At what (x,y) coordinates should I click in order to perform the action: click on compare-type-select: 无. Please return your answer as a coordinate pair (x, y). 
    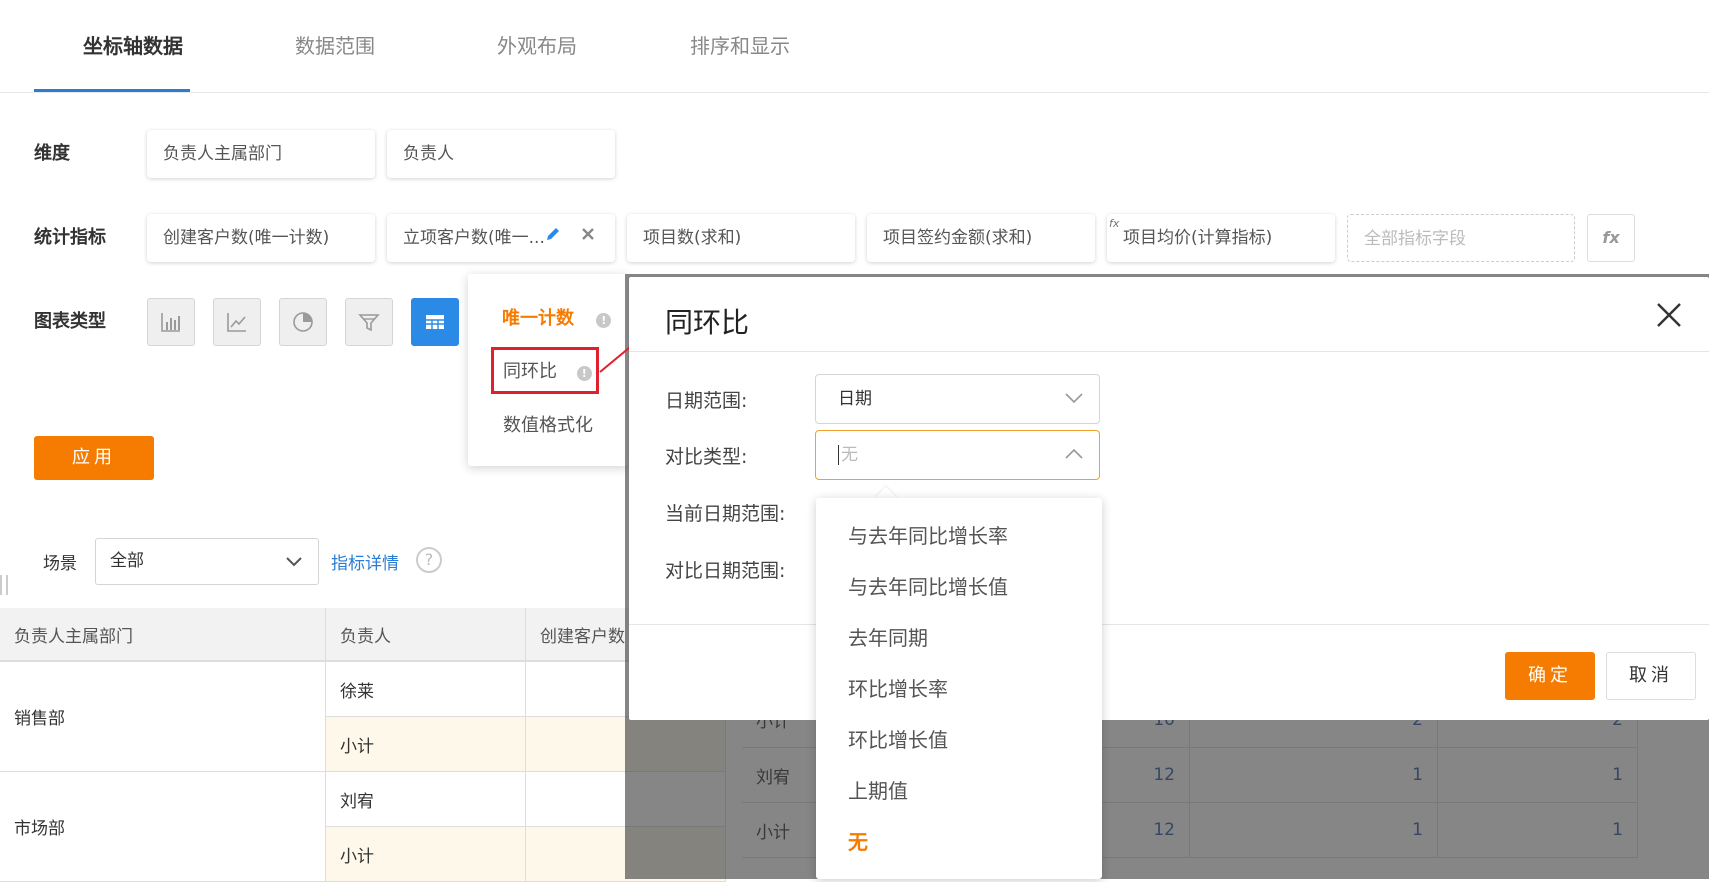
    Looking at the image, I should click on (957, 455).